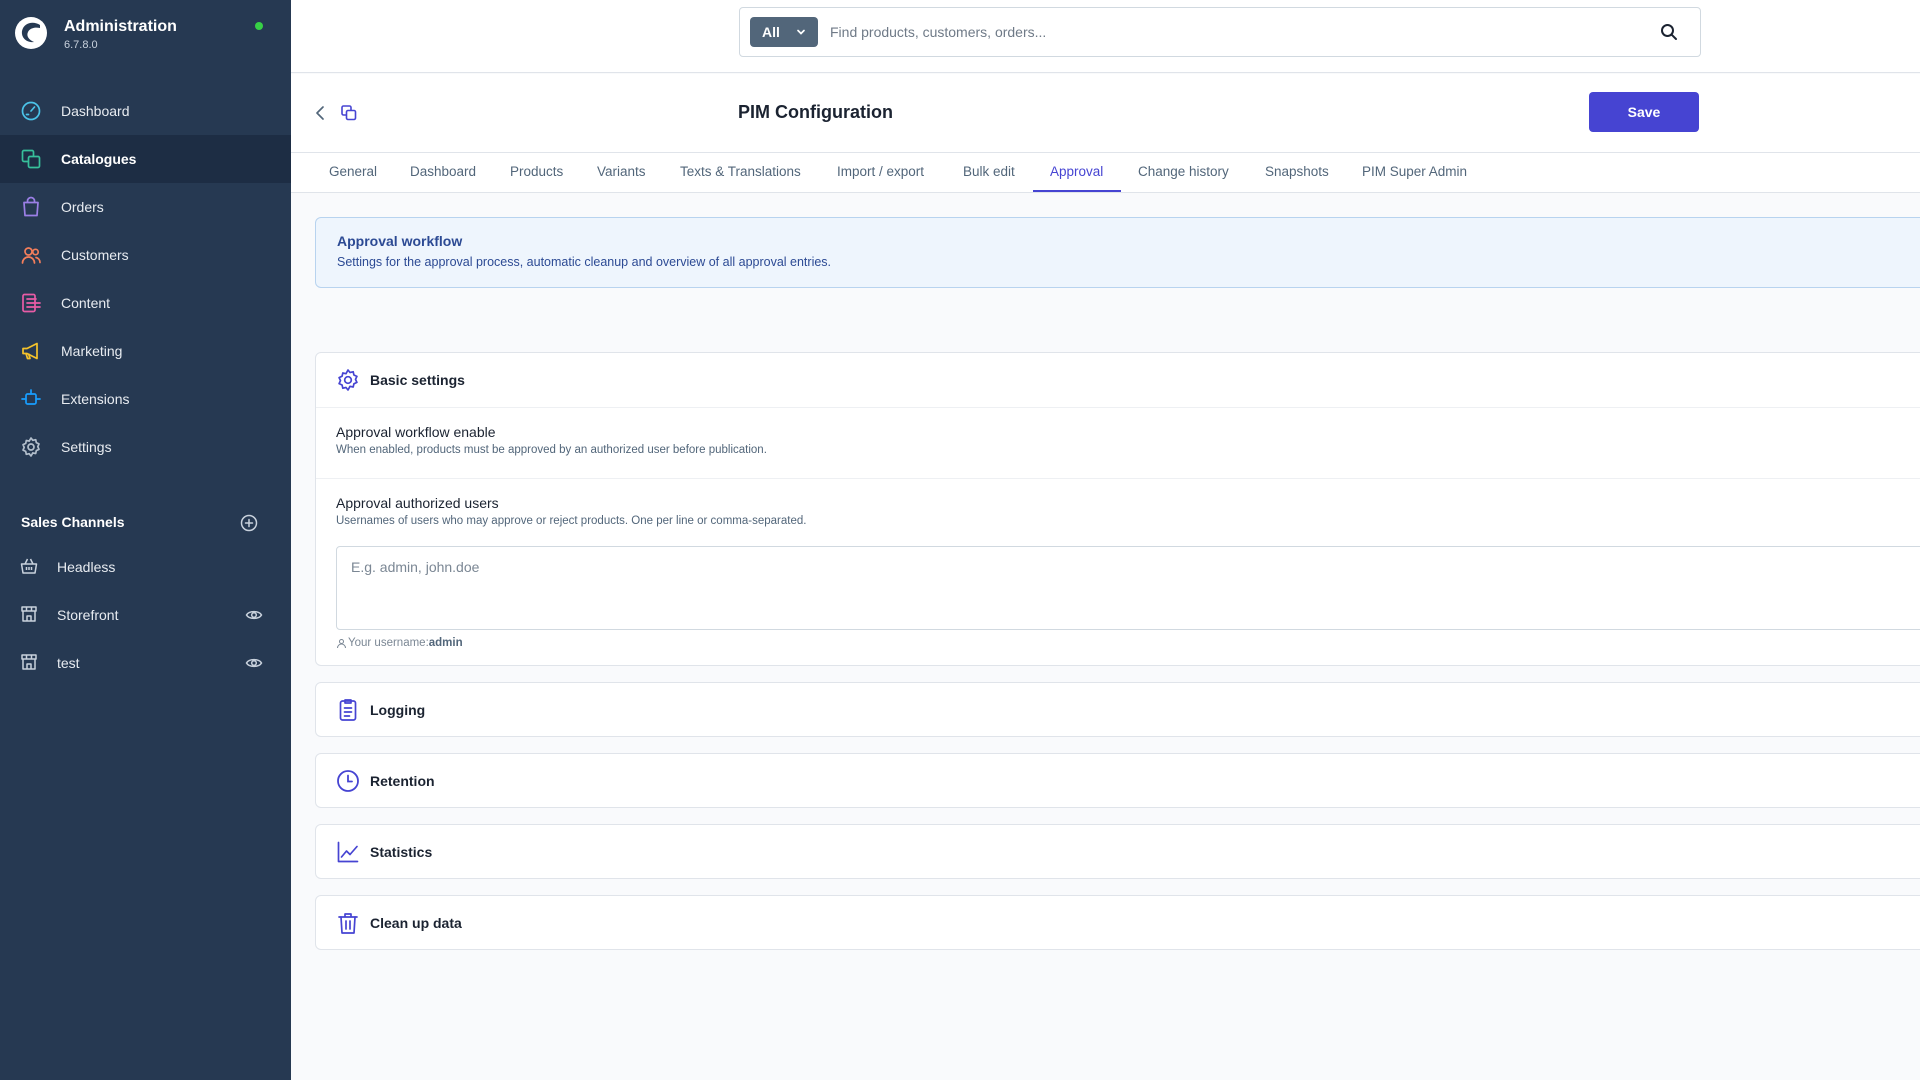 The width and height of the screenshot is (1920, 1080). I want to click on statistics-card: Statistics, so click(1117, 851).